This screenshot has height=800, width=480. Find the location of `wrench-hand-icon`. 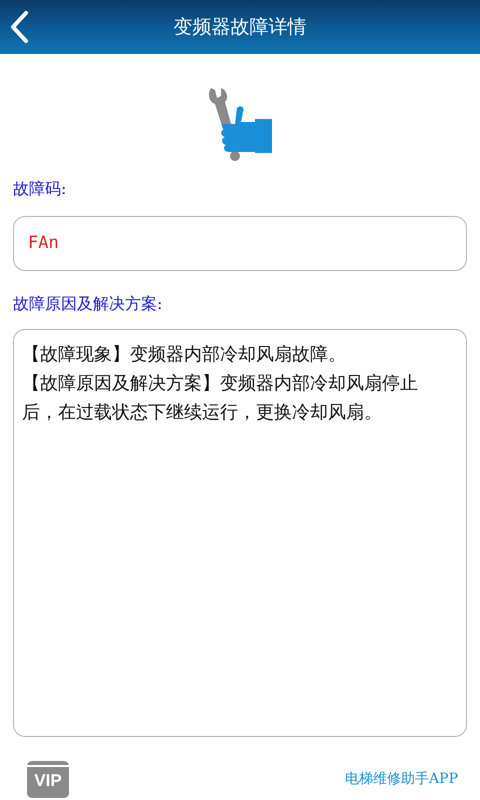

wrench-hand-icon is located at coordinates (240, 124).